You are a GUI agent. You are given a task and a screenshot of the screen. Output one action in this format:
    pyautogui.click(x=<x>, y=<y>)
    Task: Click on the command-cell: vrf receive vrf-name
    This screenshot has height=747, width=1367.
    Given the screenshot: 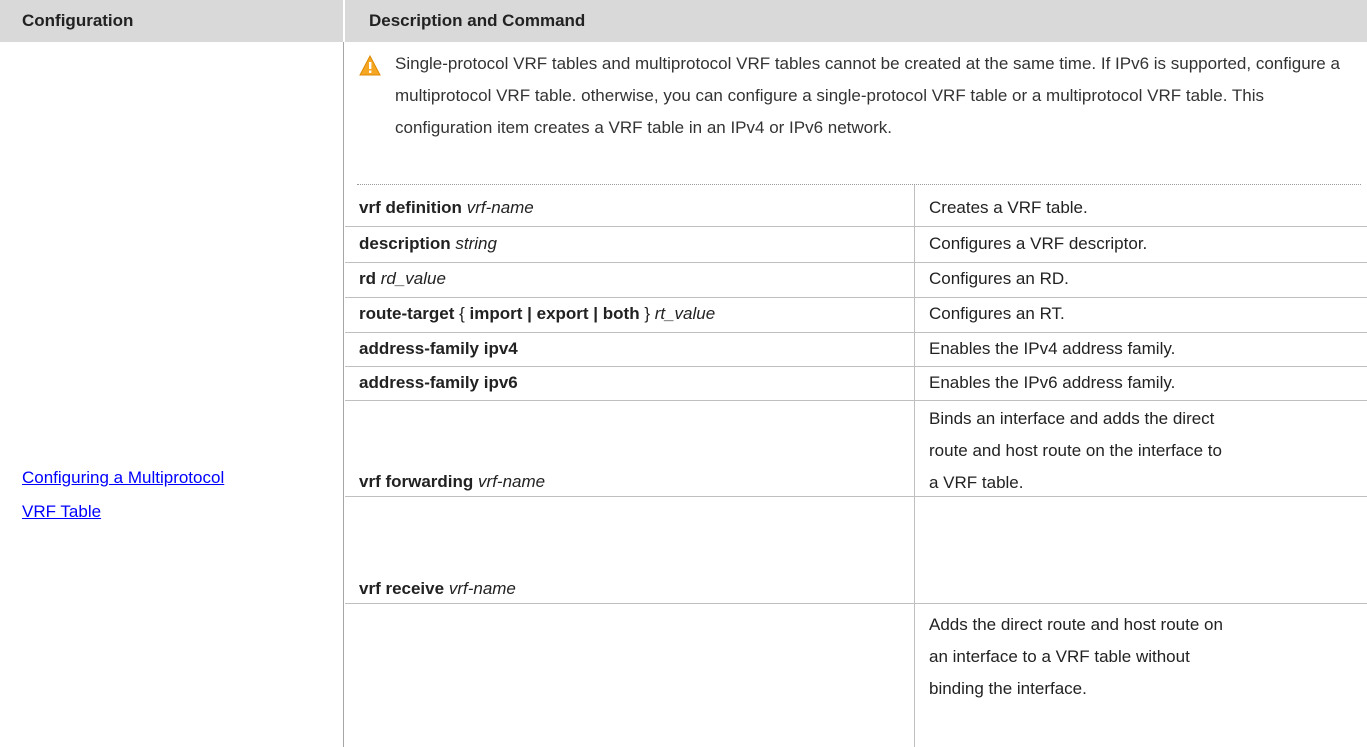 What is the action you would take?
    pyautogui.click(x=621, y=589)
    